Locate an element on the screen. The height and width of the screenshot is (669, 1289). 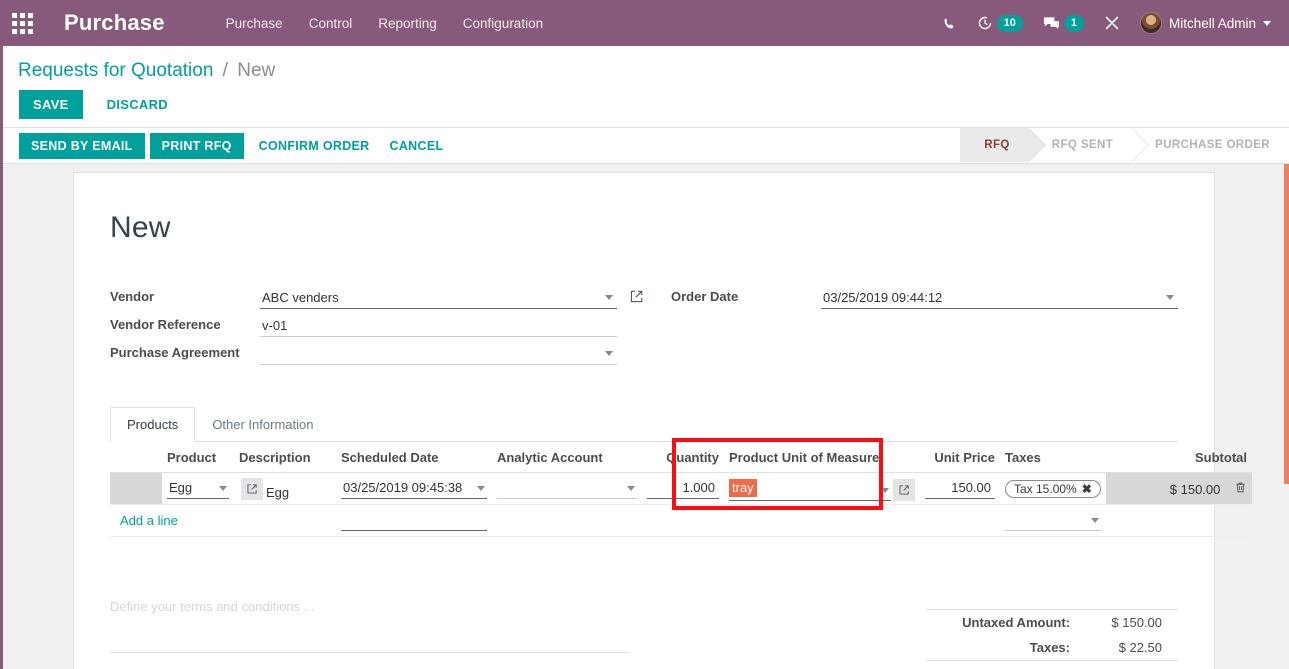
control-panel-buttons: SAVE DISCARD is located at coordinates (97, 104).